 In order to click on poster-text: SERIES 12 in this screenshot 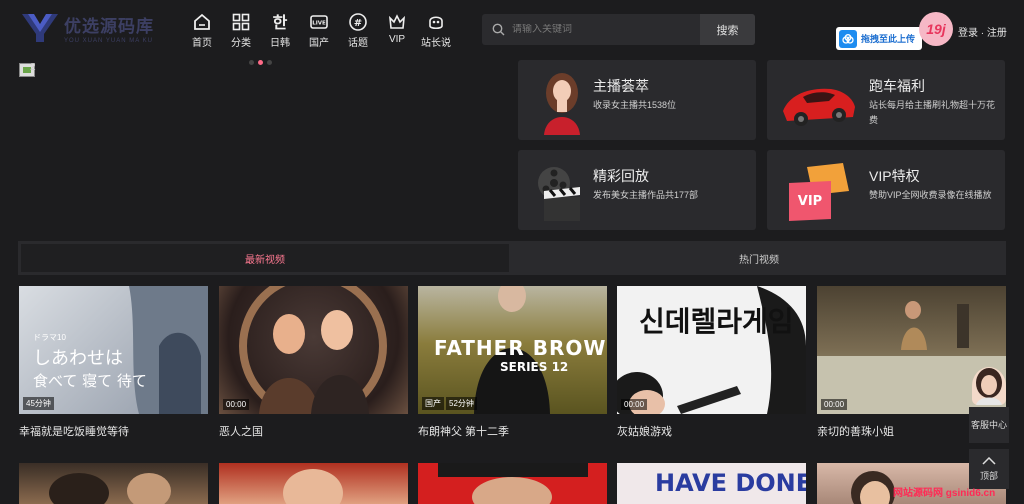, I will do `click(534, 367)`.